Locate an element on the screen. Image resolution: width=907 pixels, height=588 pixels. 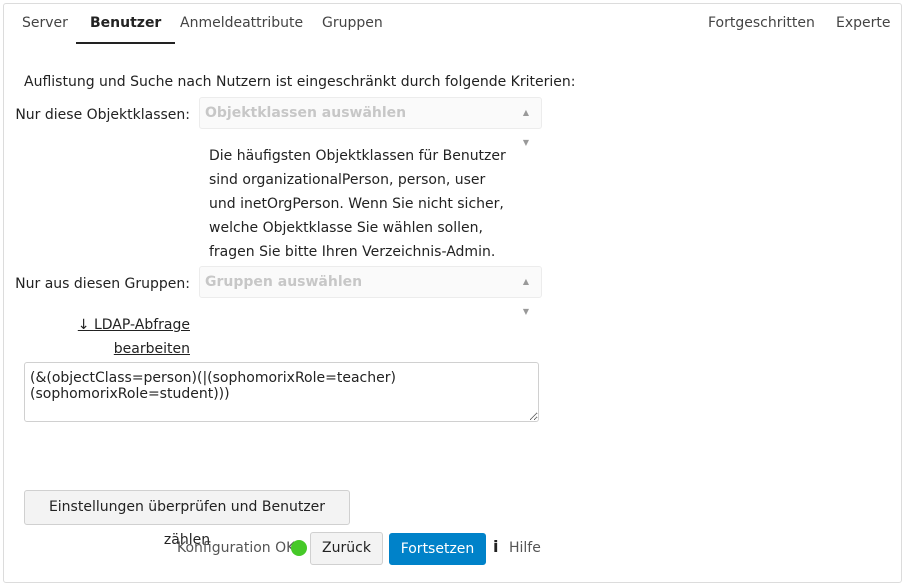
groups-label: Nur aus diesen Gruppen: is located at coordinates (102, 284).